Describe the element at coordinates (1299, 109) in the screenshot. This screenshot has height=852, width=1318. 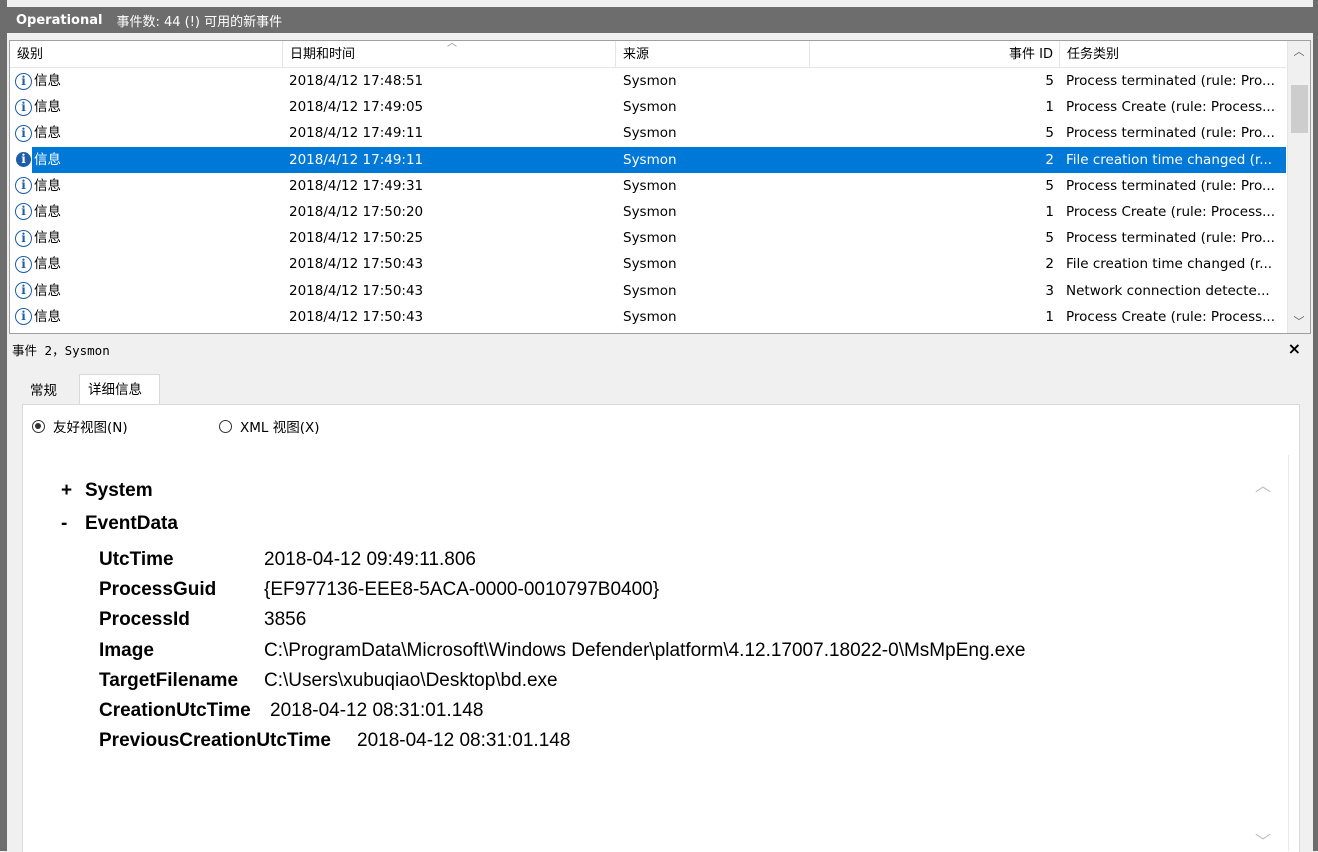
I see `scroll-thumb` at that location.